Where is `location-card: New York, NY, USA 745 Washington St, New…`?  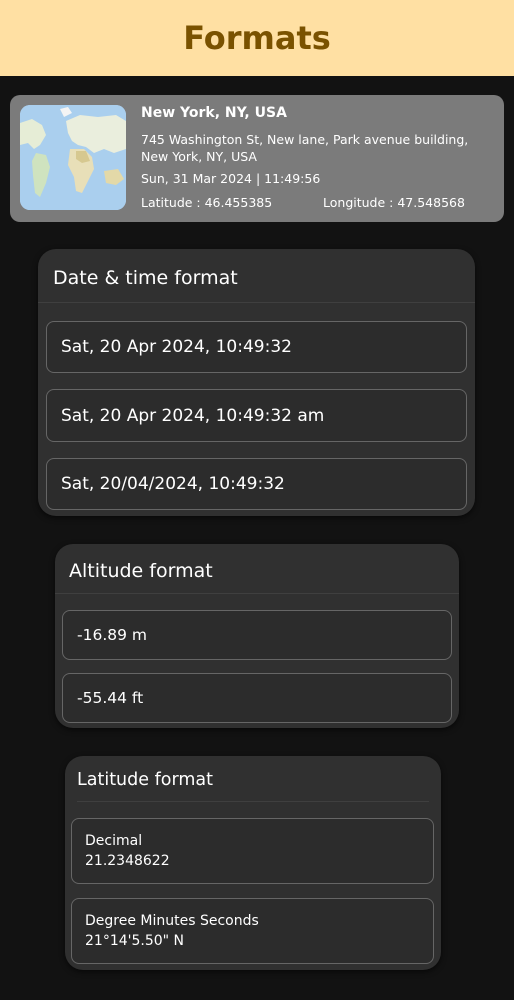 location-card: New York, NY, USA 745 Washington St, New… is located at coordinates (257, 158).